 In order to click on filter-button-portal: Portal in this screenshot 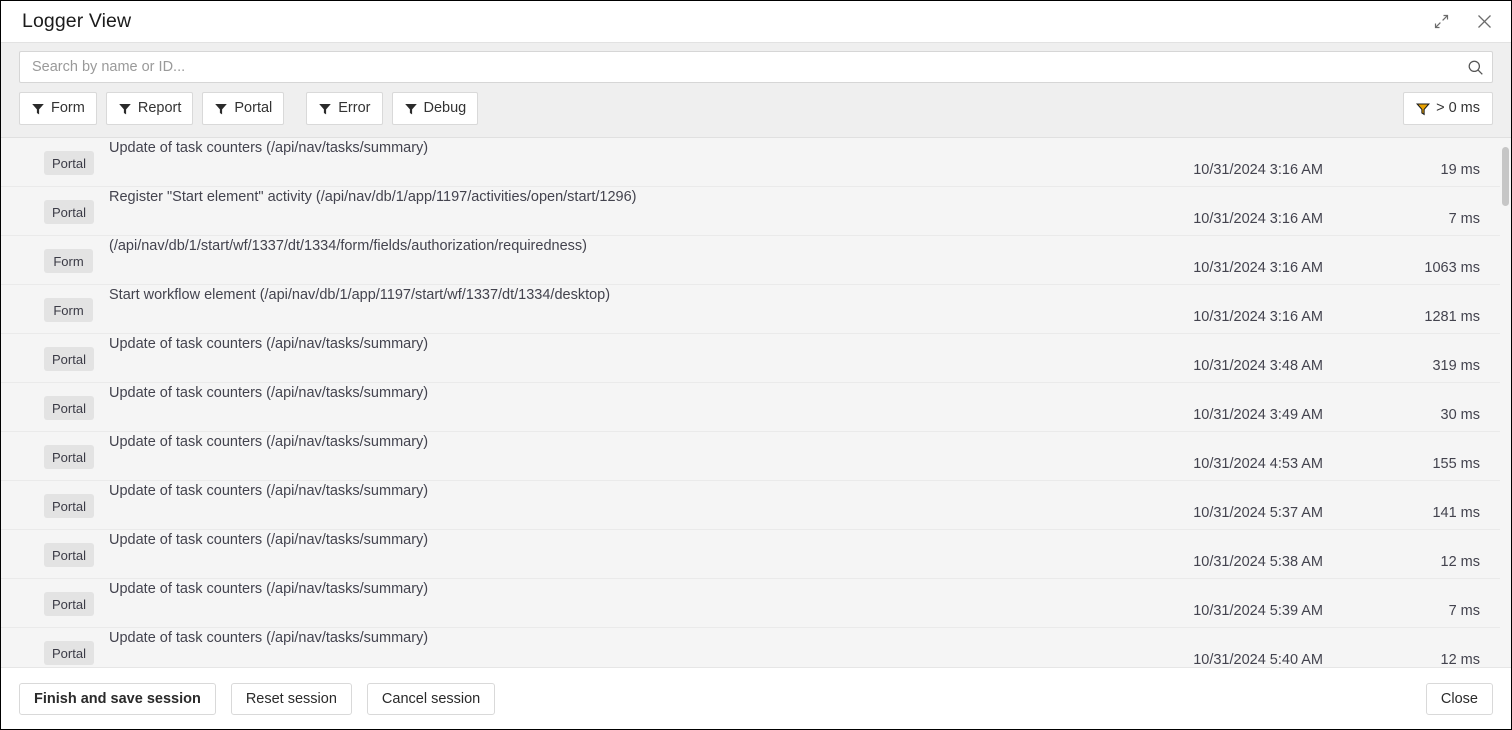, I will do `click(243, 108)`.